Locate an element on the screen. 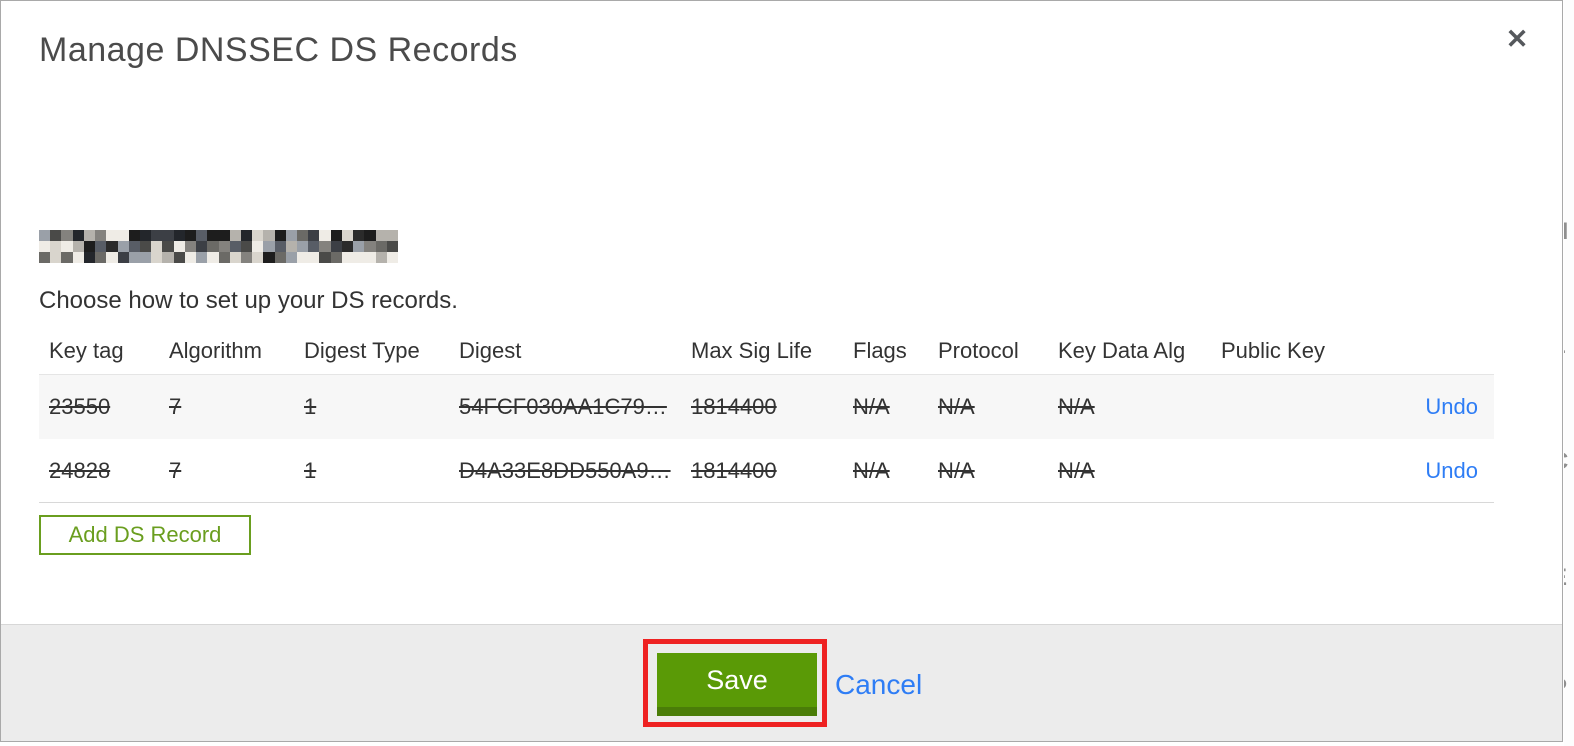 This screenshot has height=746, width=1574. column-header-protocol: Protocol is located at coordinates (978, 350).